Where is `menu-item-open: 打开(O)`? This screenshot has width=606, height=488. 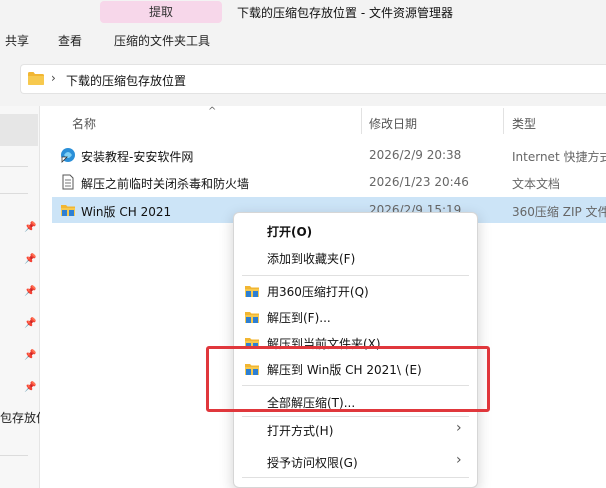 menu-item-open: 打开(O) is located at coordinates (355, 231).